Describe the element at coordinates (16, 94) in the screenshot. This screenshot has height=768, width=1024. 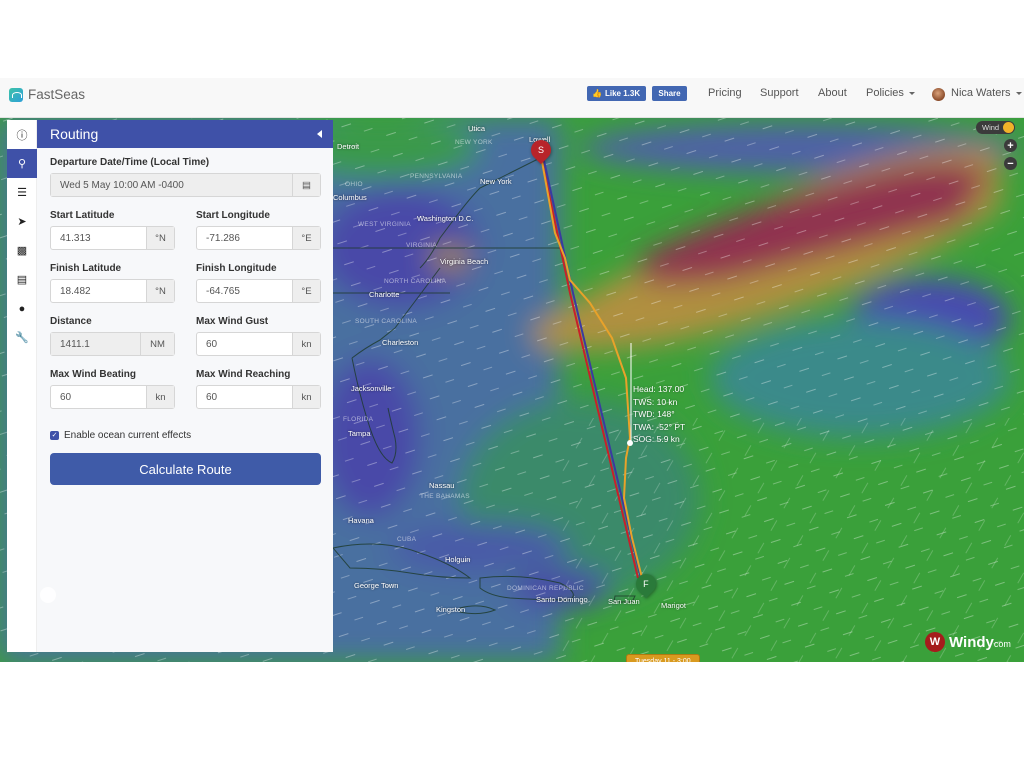
I see `fastseas-logo-icon` at that location.